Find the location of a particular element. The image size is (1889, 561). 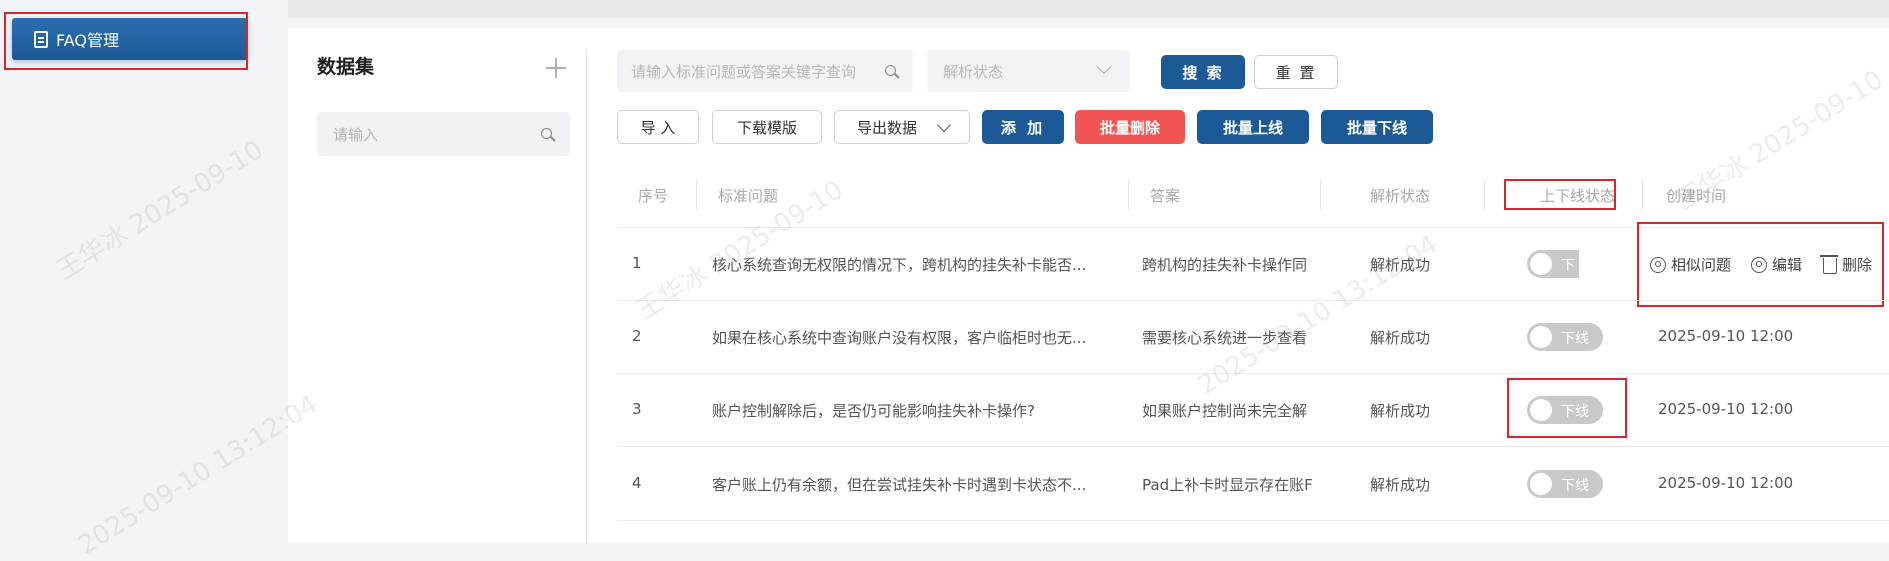

row-2-online-toggle: 下线 is located at coordinates (1565, 337).